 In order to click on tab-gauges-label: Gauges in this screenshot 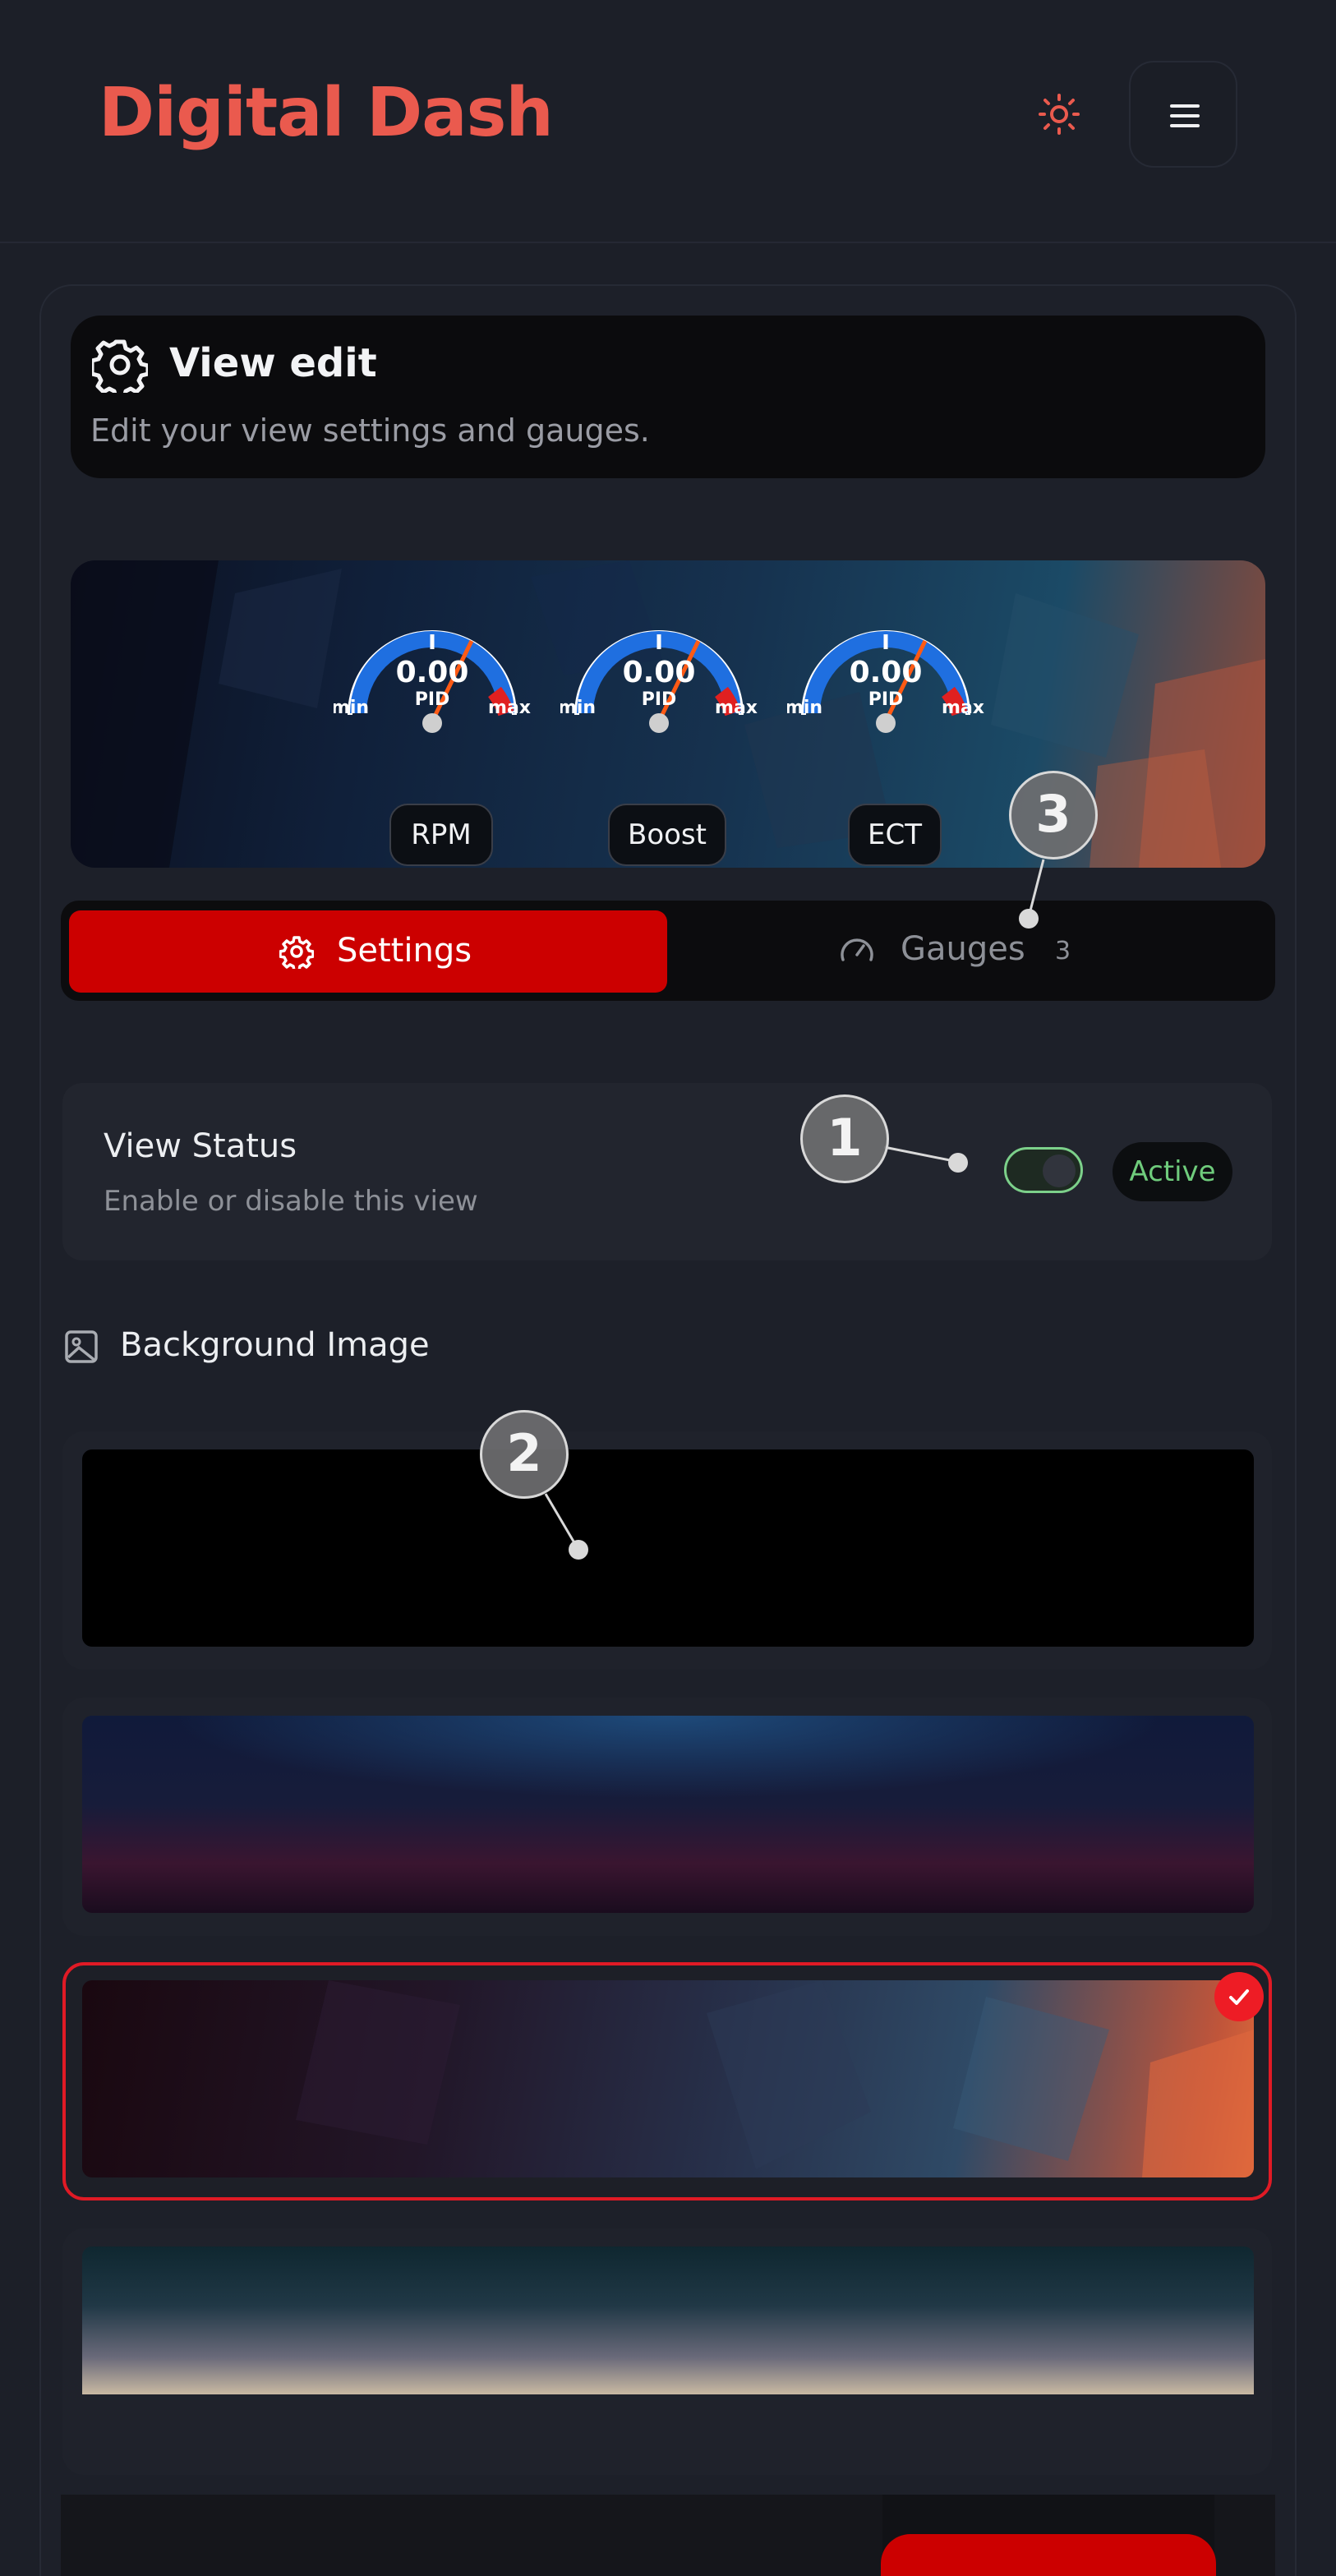, I will do `click(963, 949)`.